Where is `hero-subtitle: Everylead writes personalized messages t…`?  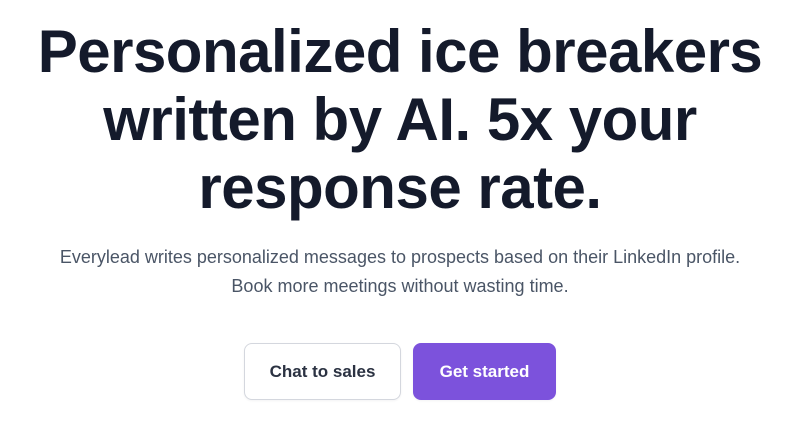
hero-subtitle: Everylead writes personalized messages t… is located at coordinates (400, 272).